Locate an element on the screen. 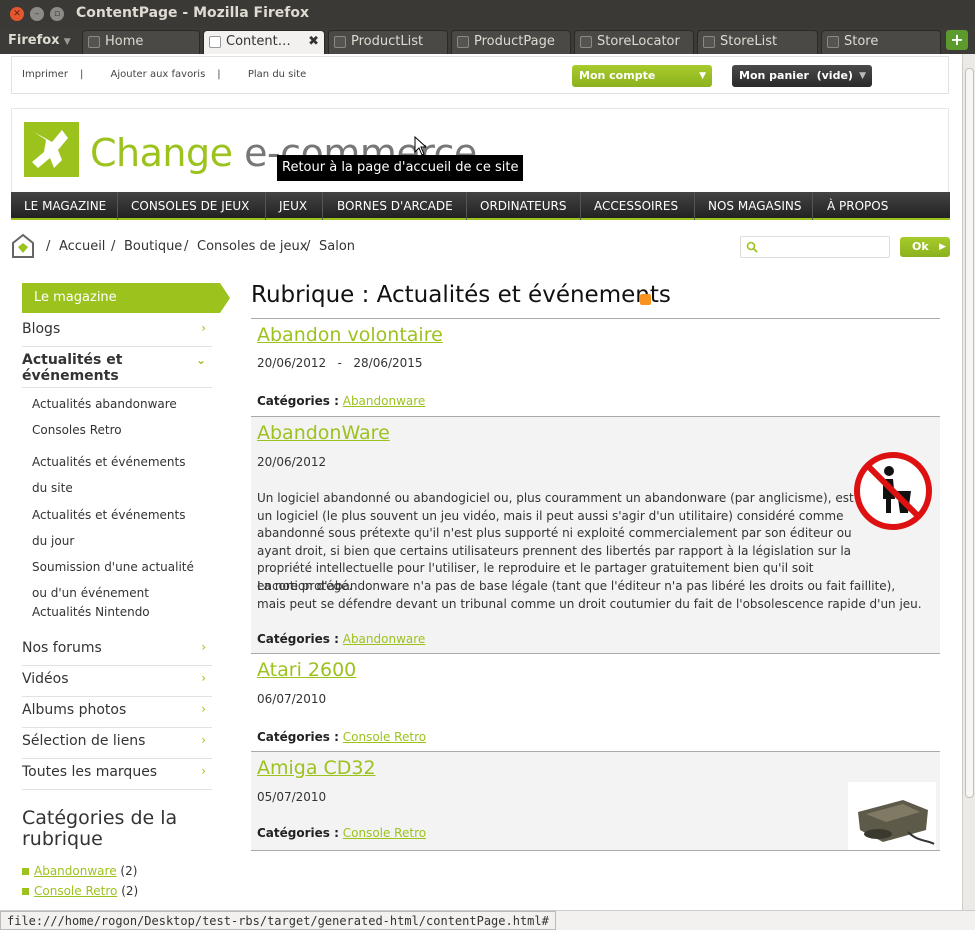 The width and height of the screenshot is (975, 930). scrollbar-thumb is located at coordinates (969, 433).